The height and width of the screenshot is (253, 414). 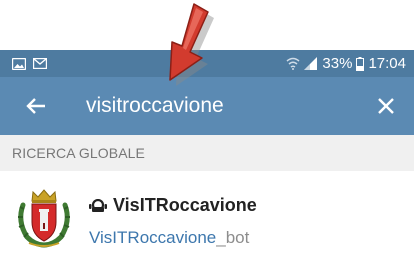 I want to click on back-arrow-icon, so click(x=35, y=106).